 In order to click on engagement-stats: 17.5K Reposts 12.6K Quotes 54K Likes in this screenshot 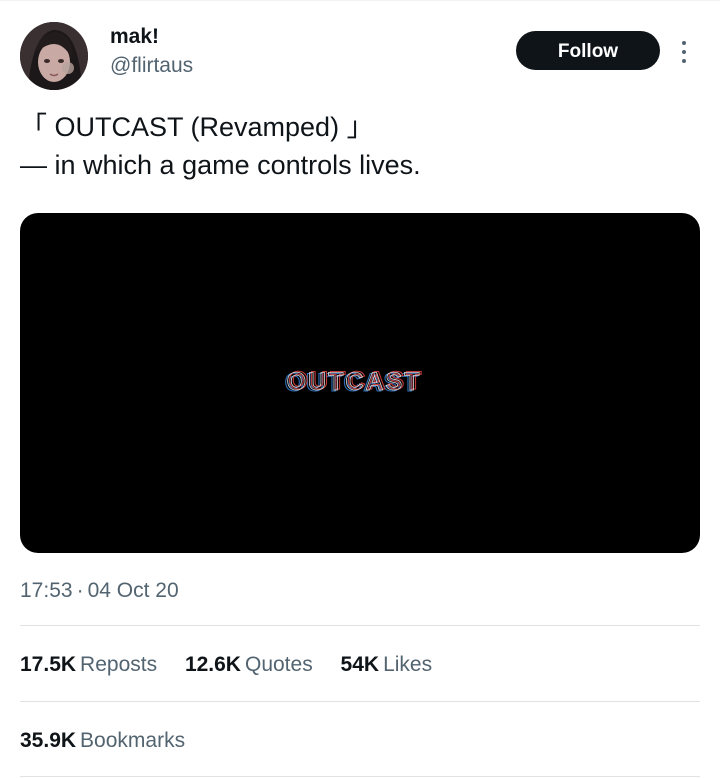, I will do `click(237, 665)`.